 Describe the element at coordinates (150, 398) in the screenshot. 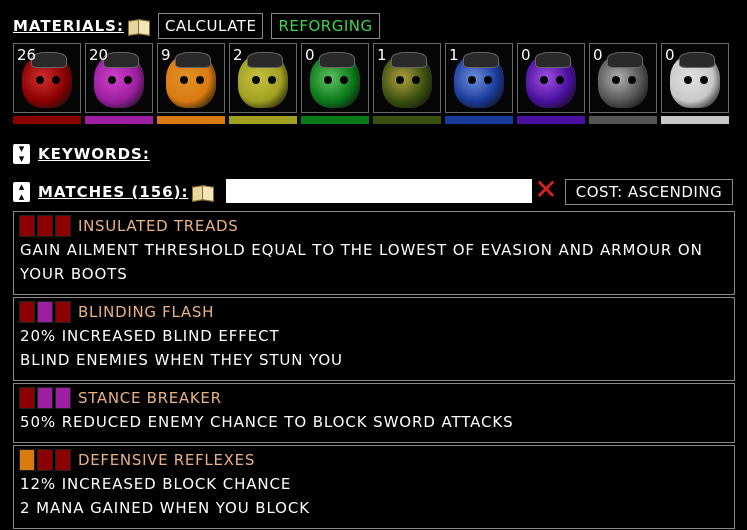

I see `result-name: STANCE BREAKER` at that location.